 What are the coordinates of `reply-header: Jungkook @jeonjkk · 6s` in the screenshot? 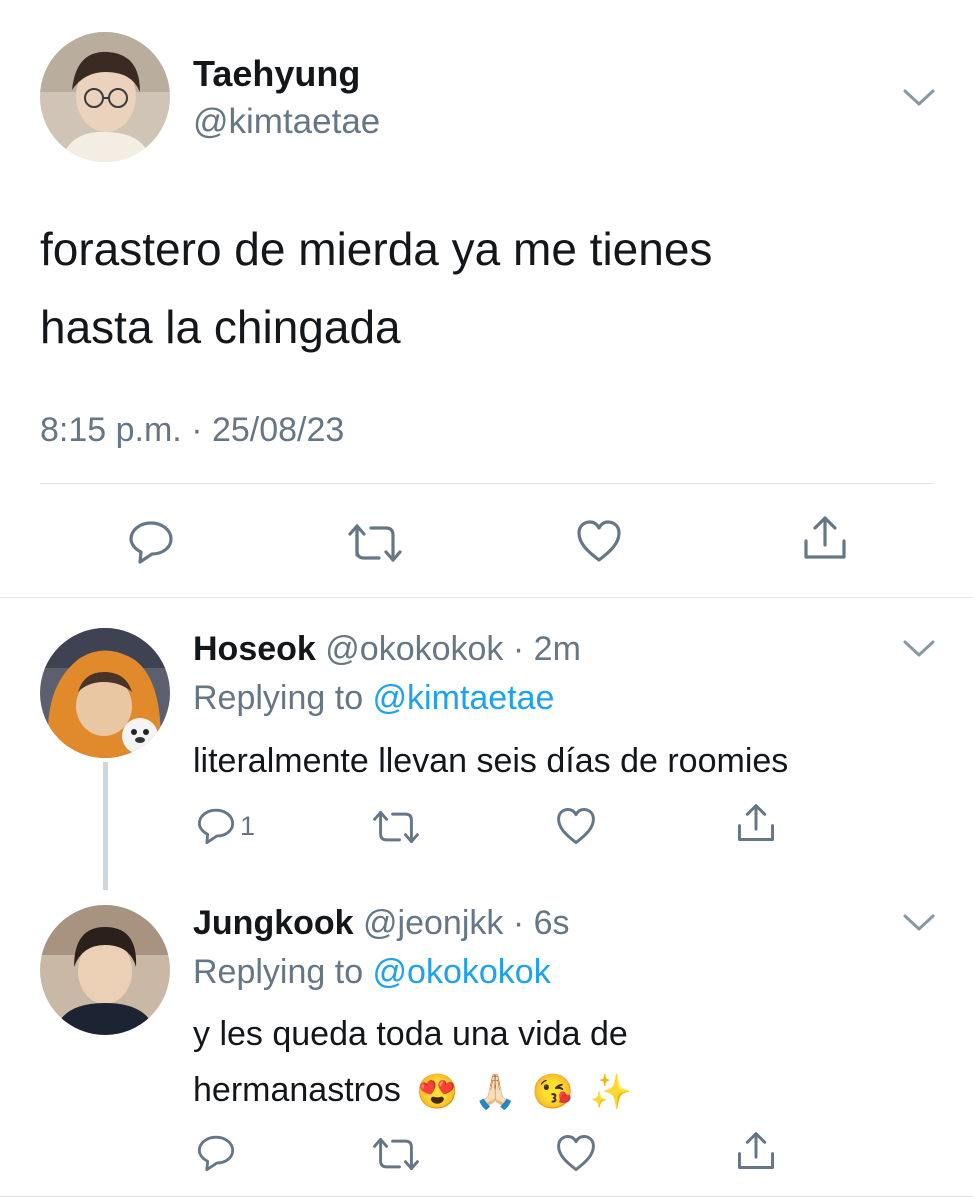 It's located at (381, 923).